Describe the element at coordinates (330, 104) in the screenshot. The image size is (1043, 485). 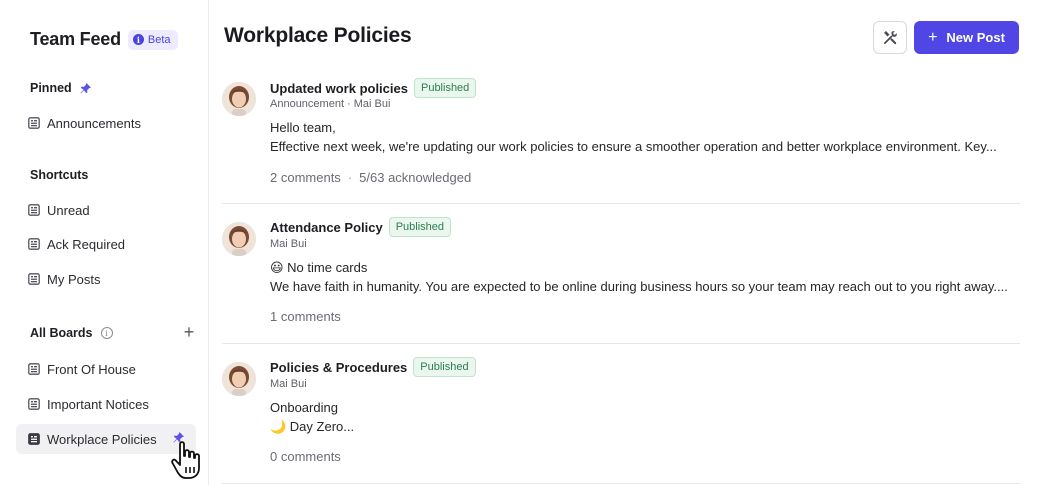
I see `post-meta: Announcement · Mai Bui` at that location.